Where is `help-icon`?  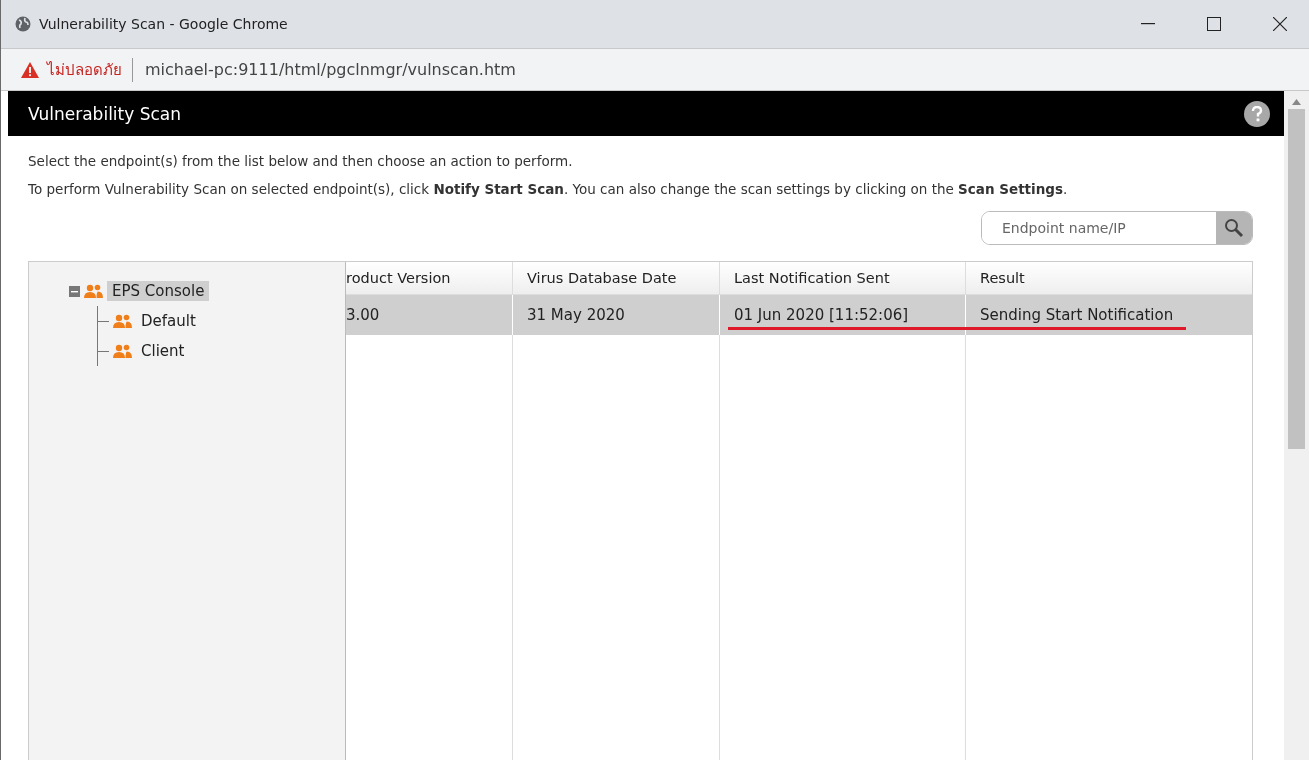 help-icon is located at coordinates (1257, 113).